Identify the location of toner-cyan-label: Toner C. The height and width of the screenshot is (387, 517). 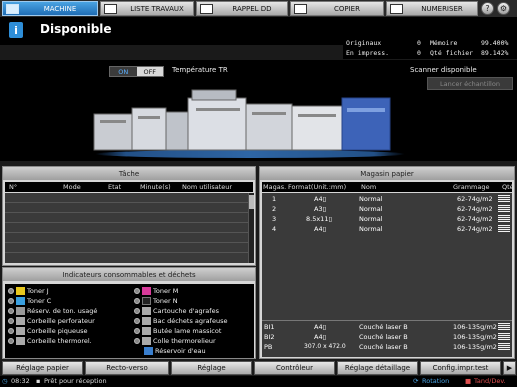
(39, 301).